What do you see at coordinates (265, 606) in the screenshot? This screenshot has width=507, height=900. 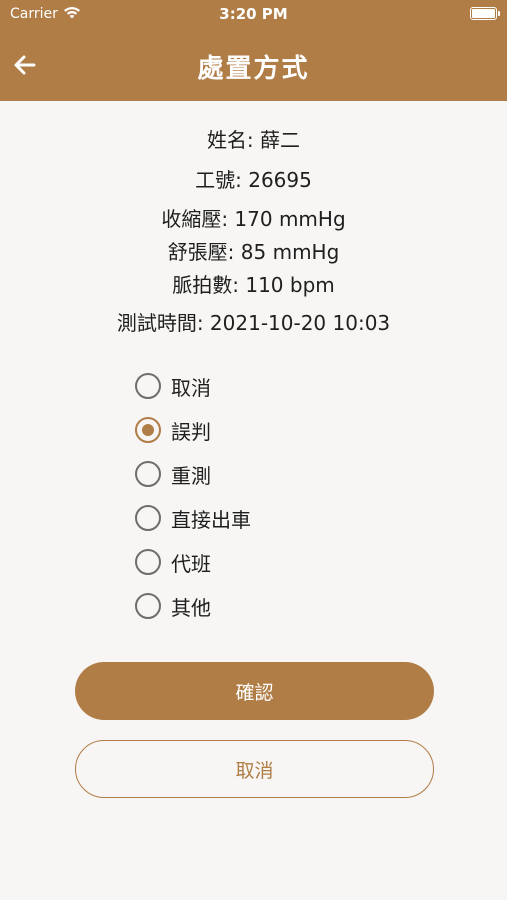 I see `option-other: 其他` at bounding box center [265, 606].